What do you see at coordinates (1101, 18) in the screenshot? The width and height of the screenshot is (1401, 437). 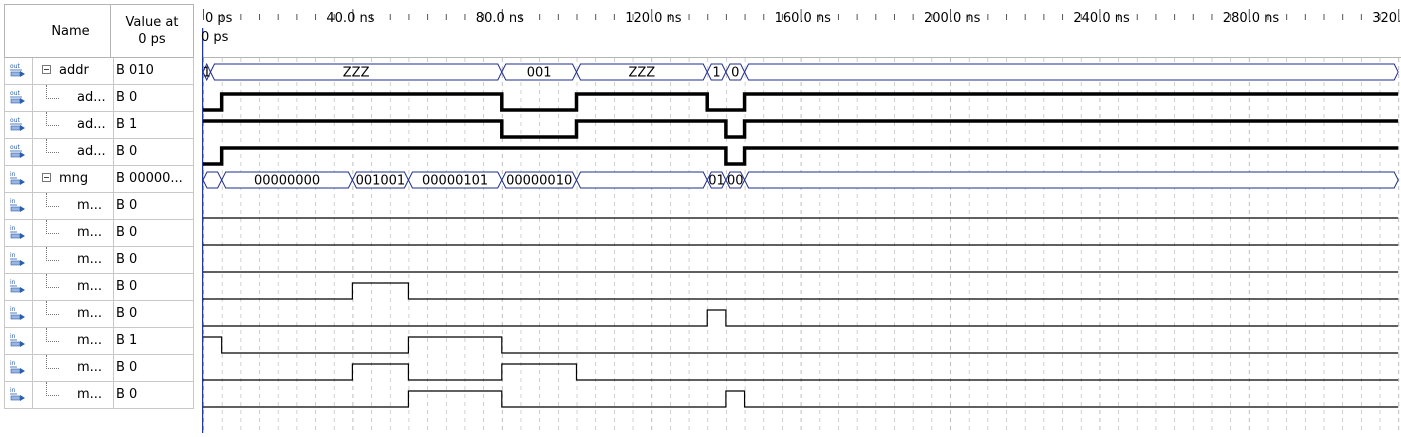 I see `time-tick-label: 240.0 ns` at bounding box center [1101, 18].